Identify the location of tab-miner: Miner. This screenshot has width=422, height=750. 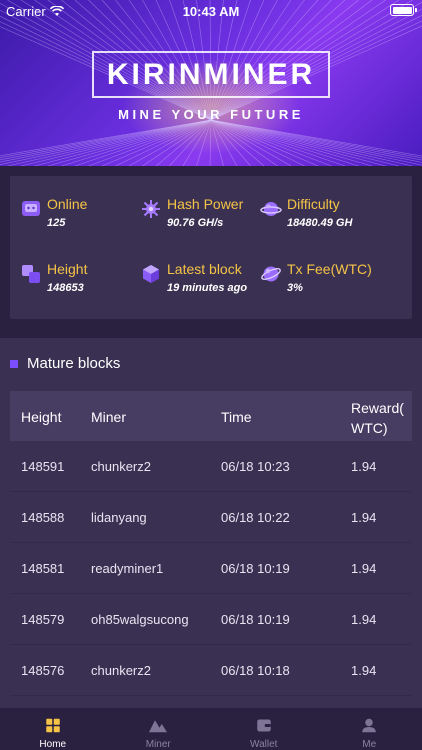
(159, 729).